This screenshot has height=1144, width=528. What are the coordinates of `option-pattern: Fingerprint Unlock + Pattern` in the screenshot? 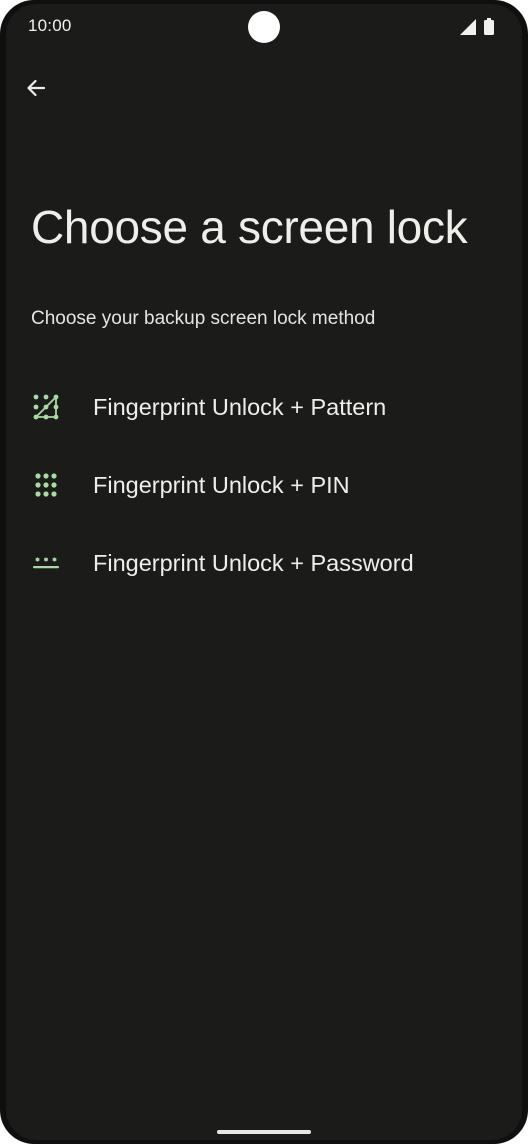 It's located at (264, 407).